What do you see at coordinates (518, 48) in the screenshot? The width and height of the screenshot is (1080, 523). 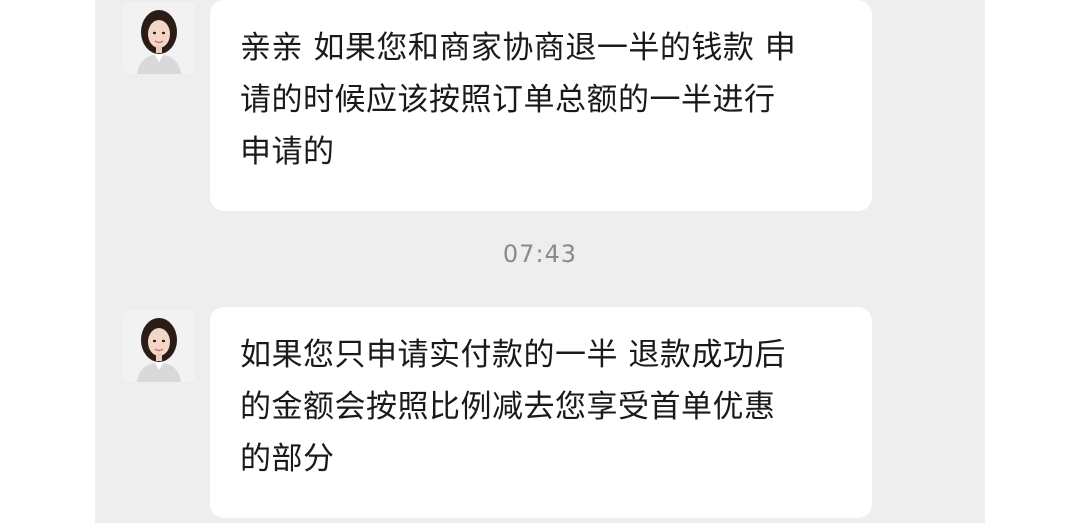 I see `message-text-line: 亲亲 如果您和商家协商退一半的钱款 申` at bounding box center [518, 48].